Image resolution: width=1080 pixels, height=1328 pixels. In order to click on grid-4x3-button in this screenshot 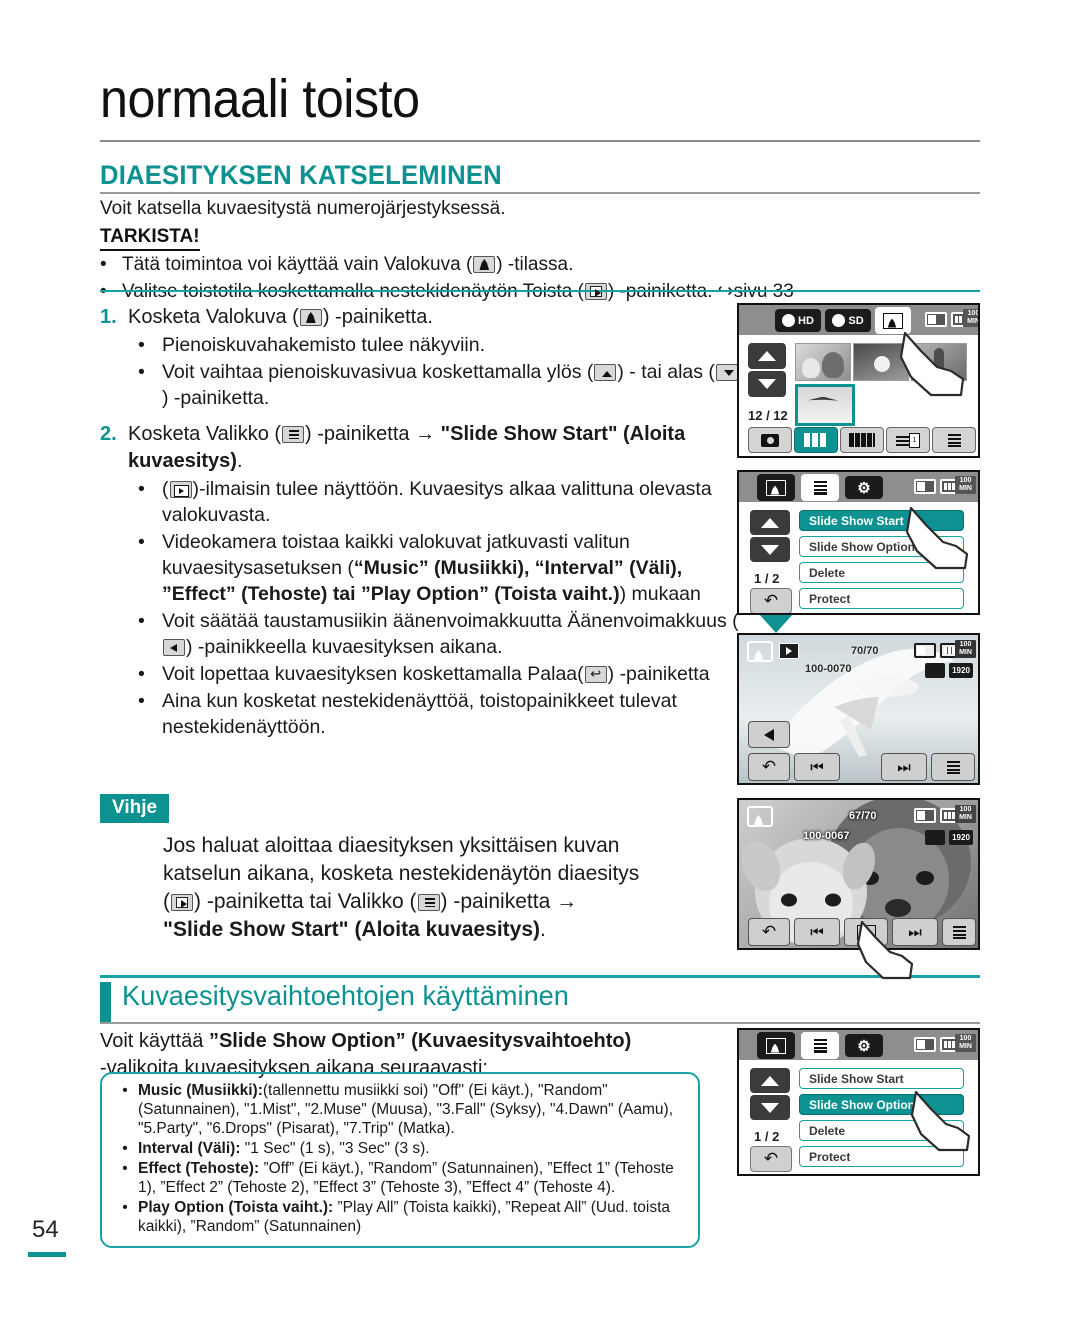, I will do `click(862, 440)`.